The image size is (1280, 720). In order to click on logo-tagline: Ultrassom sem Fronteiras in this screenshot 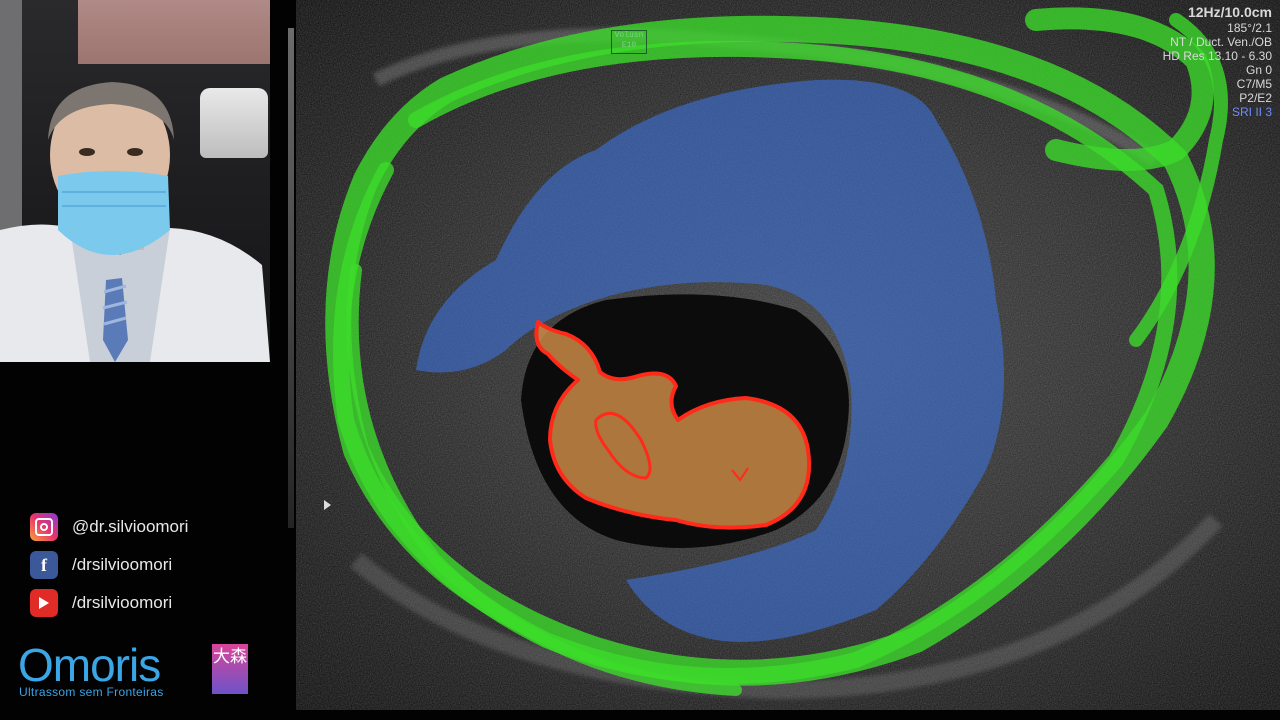, I will do `click(91, 692)`.